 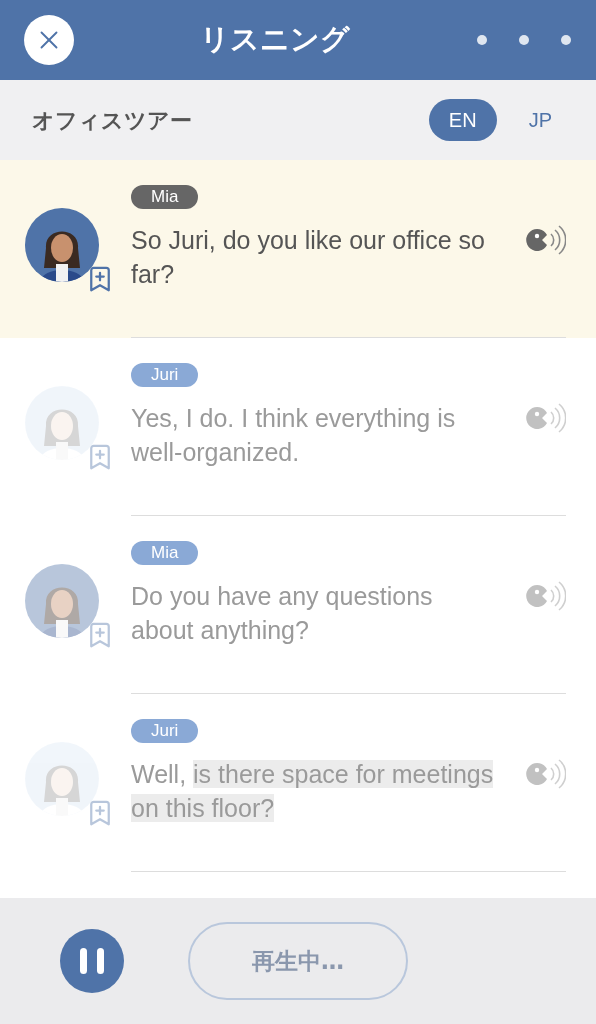 I want to click on more-icon, so click(x=524, y=40).